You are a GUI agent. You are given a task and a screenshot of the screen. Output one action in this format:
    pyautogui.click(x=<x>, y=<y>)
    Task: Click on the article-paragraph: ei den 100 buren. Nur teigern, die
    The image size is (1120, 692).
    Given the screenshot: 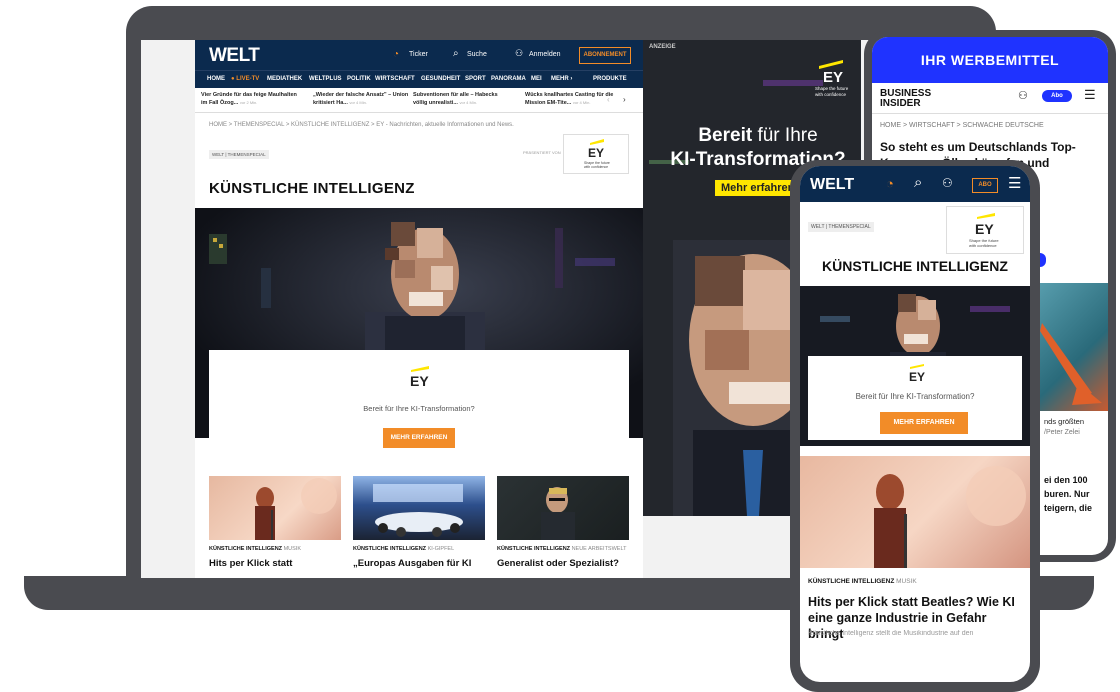 What is the action you would take?
    pyautogui.click(x=1068, y=494)
    